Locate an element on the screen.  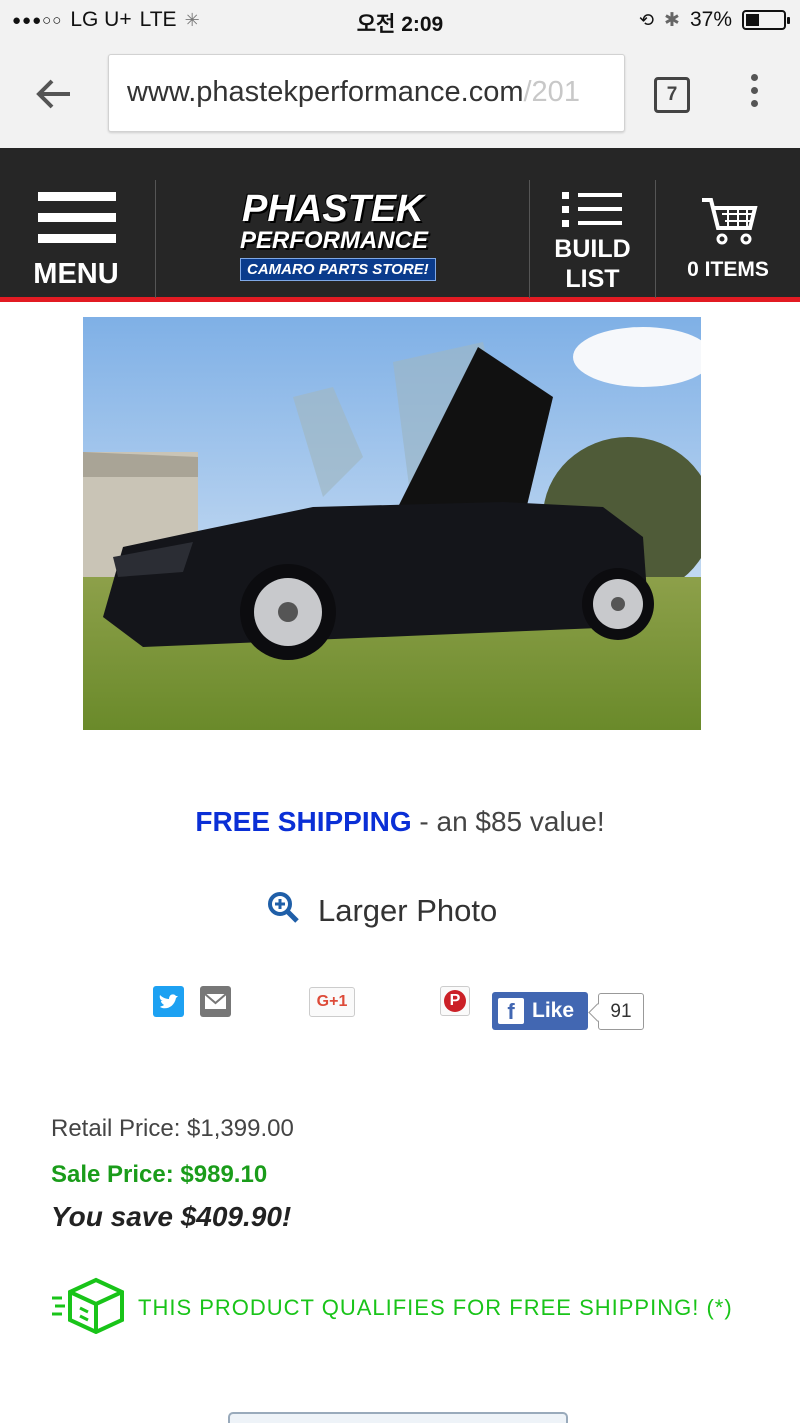
like-label: Like is located at coordinates (553, 1010).